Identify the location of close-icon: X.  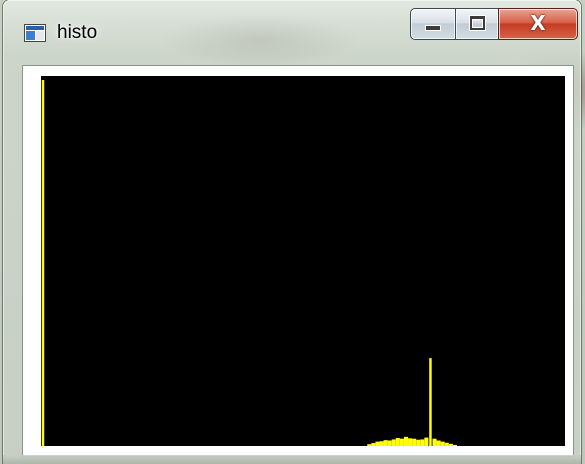
(538, 23).